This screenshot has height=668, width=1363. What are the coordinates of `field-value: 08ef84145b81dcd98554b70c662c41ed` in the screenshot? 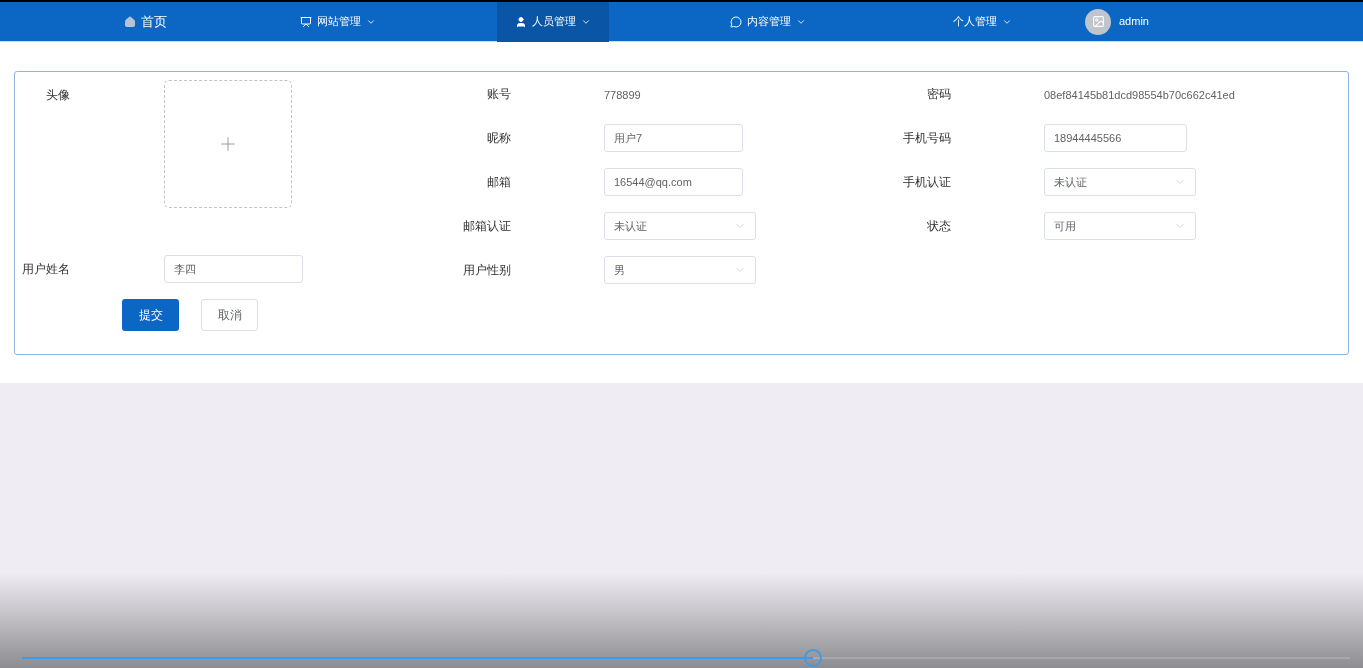 It's located at (1139, 95).